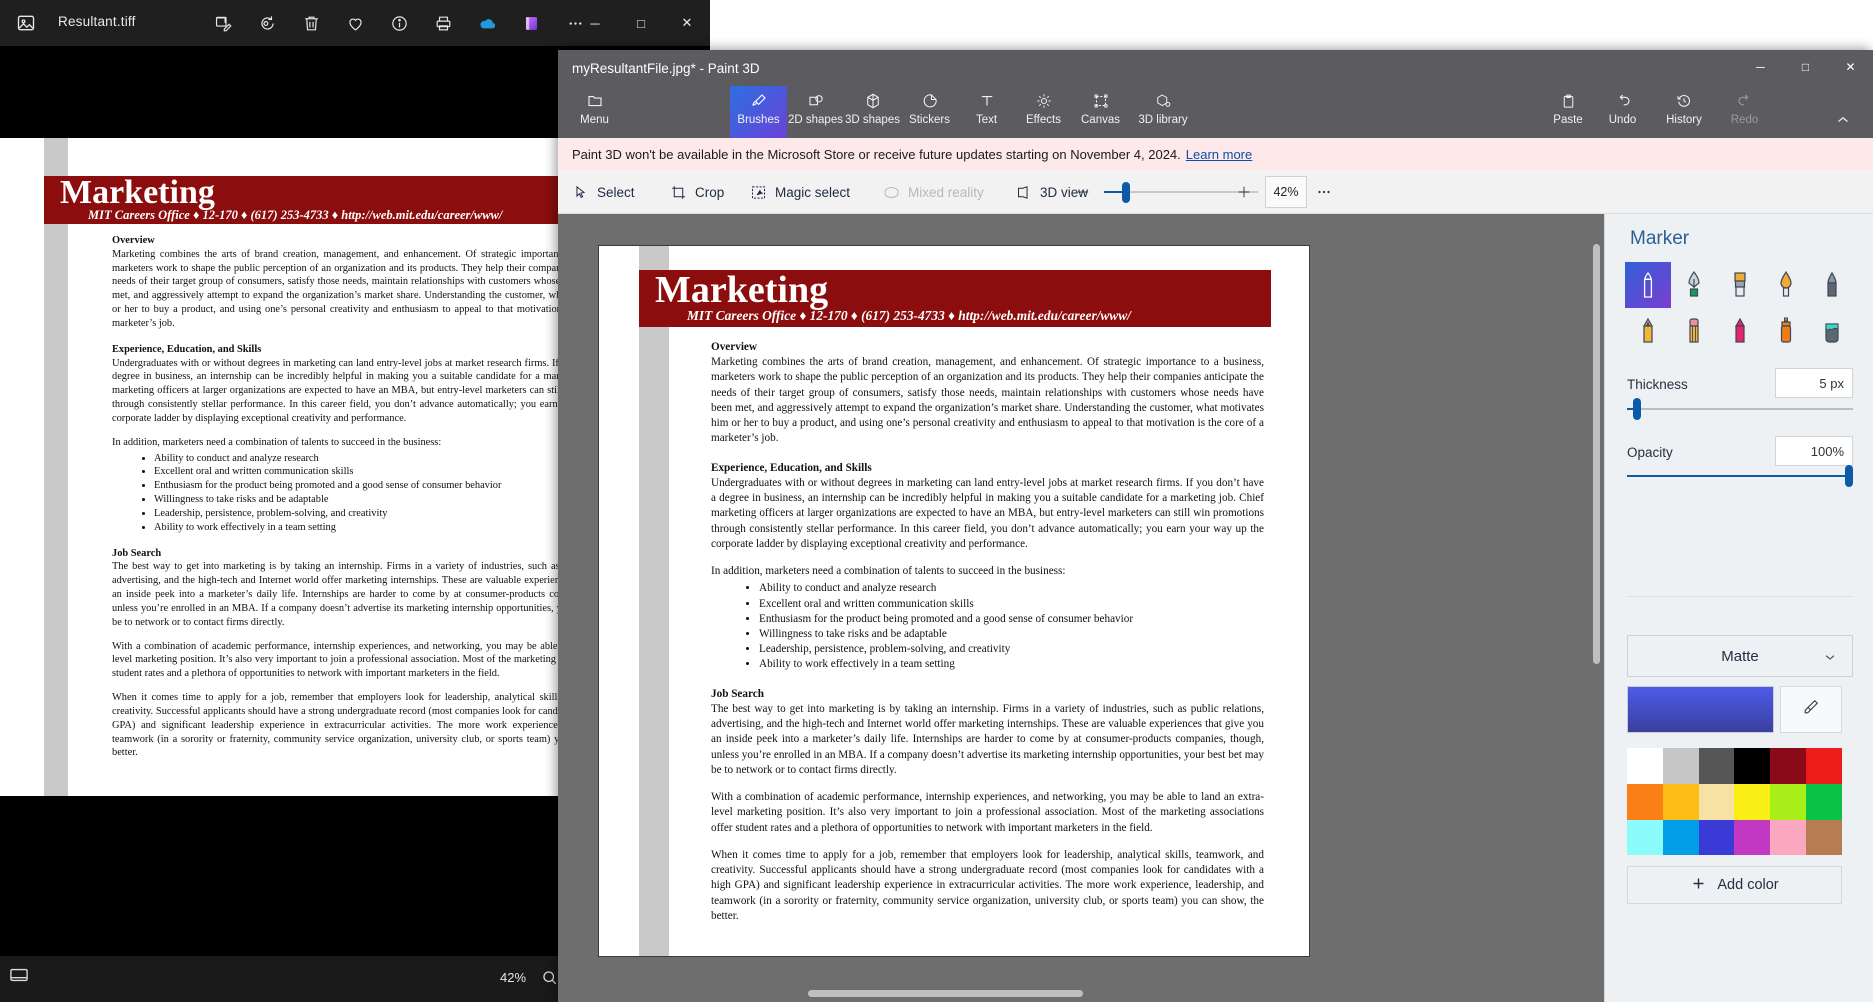 This screenshot has width=1873, height=1002. Describe the element at coordinates (986, 112) in the screenshot. I see `tab-text: Text` at that location.